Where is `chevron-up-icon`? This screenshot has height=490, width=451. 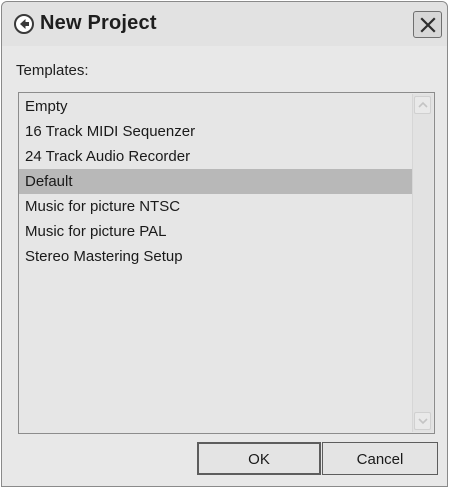
chevron-up-icon is located at coordinates (423, 104).